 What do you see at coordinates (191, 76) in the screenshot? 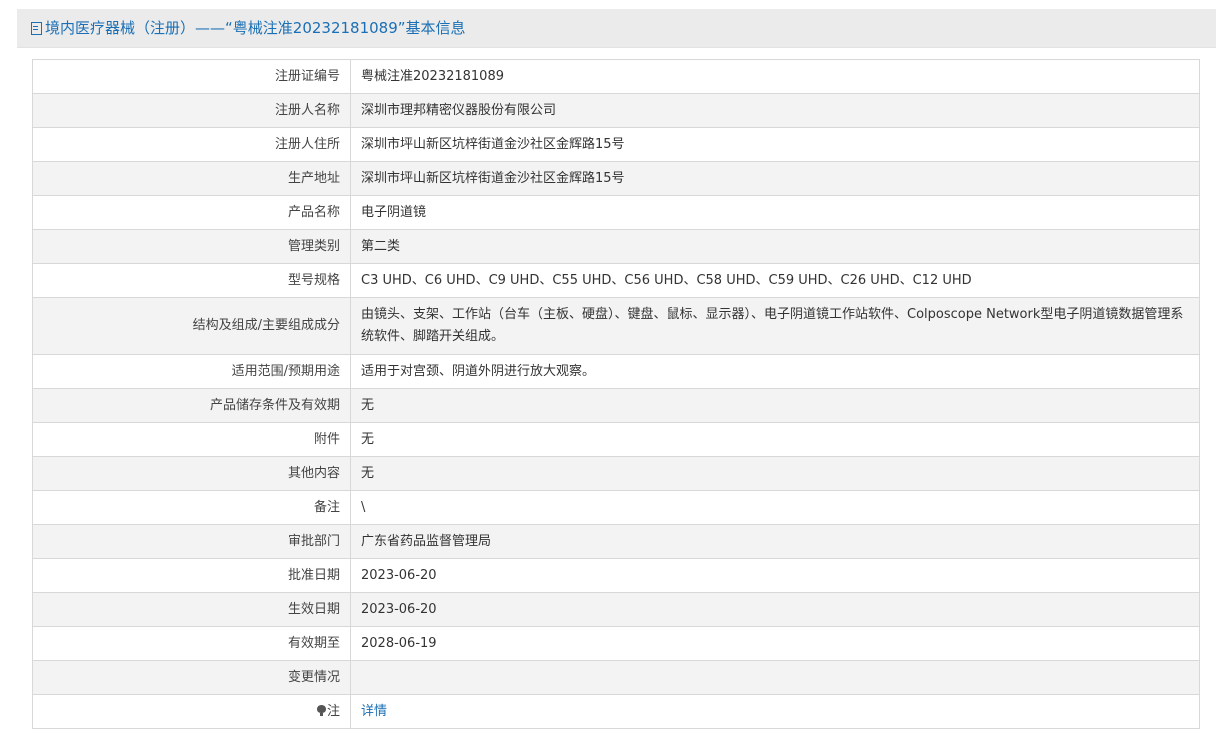
I see `row-label: 注册证编号` at bounding box center [191, 76].